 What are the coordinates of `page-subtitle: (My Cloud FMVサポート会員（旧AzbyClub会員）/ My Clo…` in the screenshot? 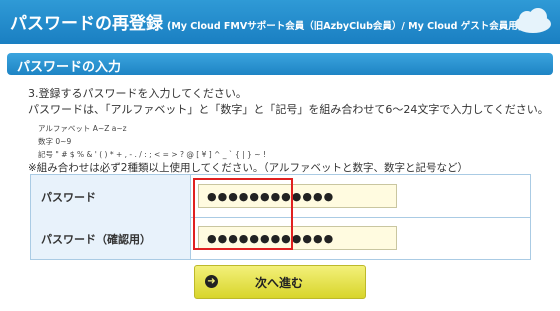 It's located at (345, 26).